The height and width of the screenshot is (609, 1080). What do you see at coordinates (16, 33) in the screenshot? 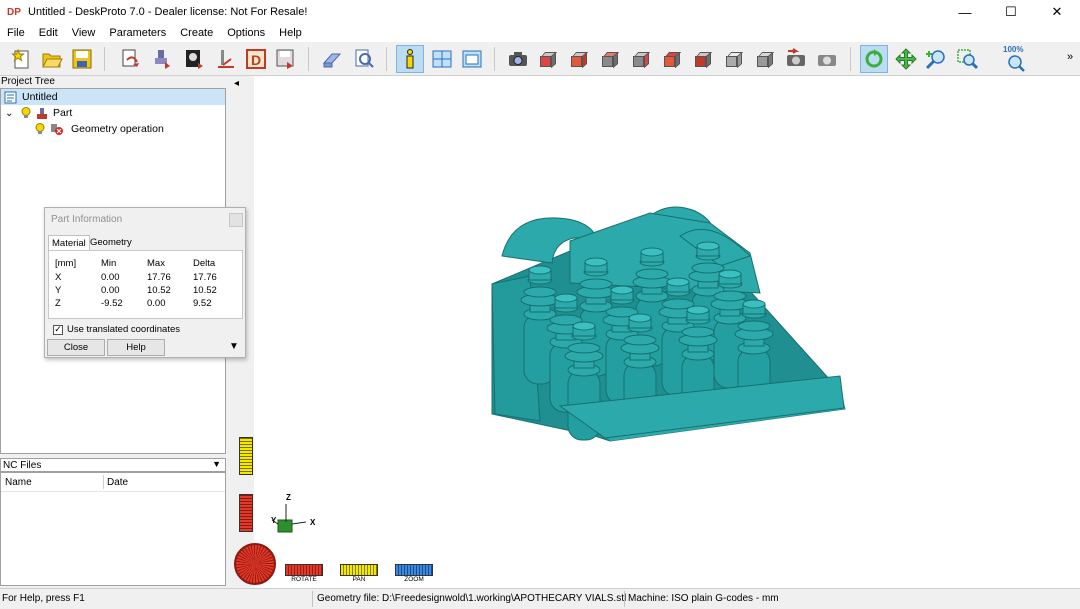
I see `menu-file: File` at bounding box center [16, 33].